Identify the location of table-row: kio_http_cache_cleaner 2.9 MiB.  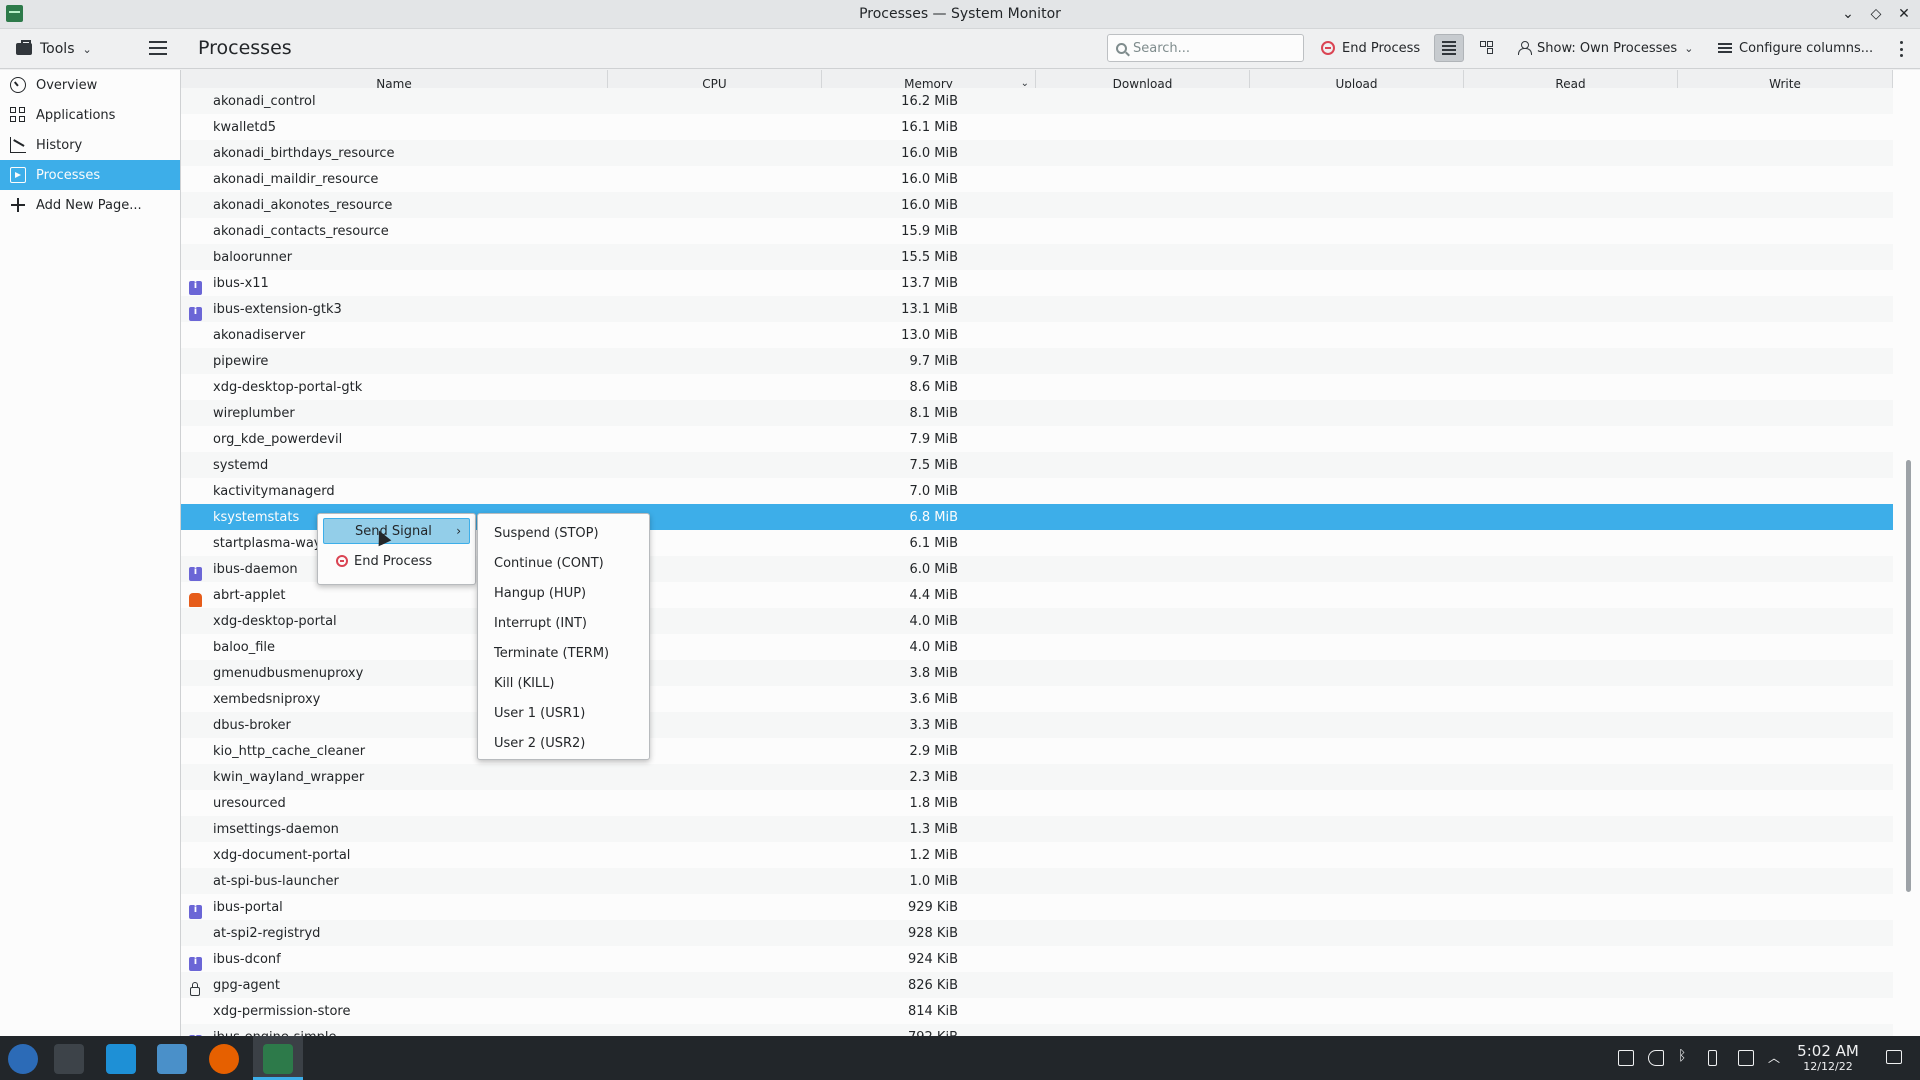
(1037, 751).